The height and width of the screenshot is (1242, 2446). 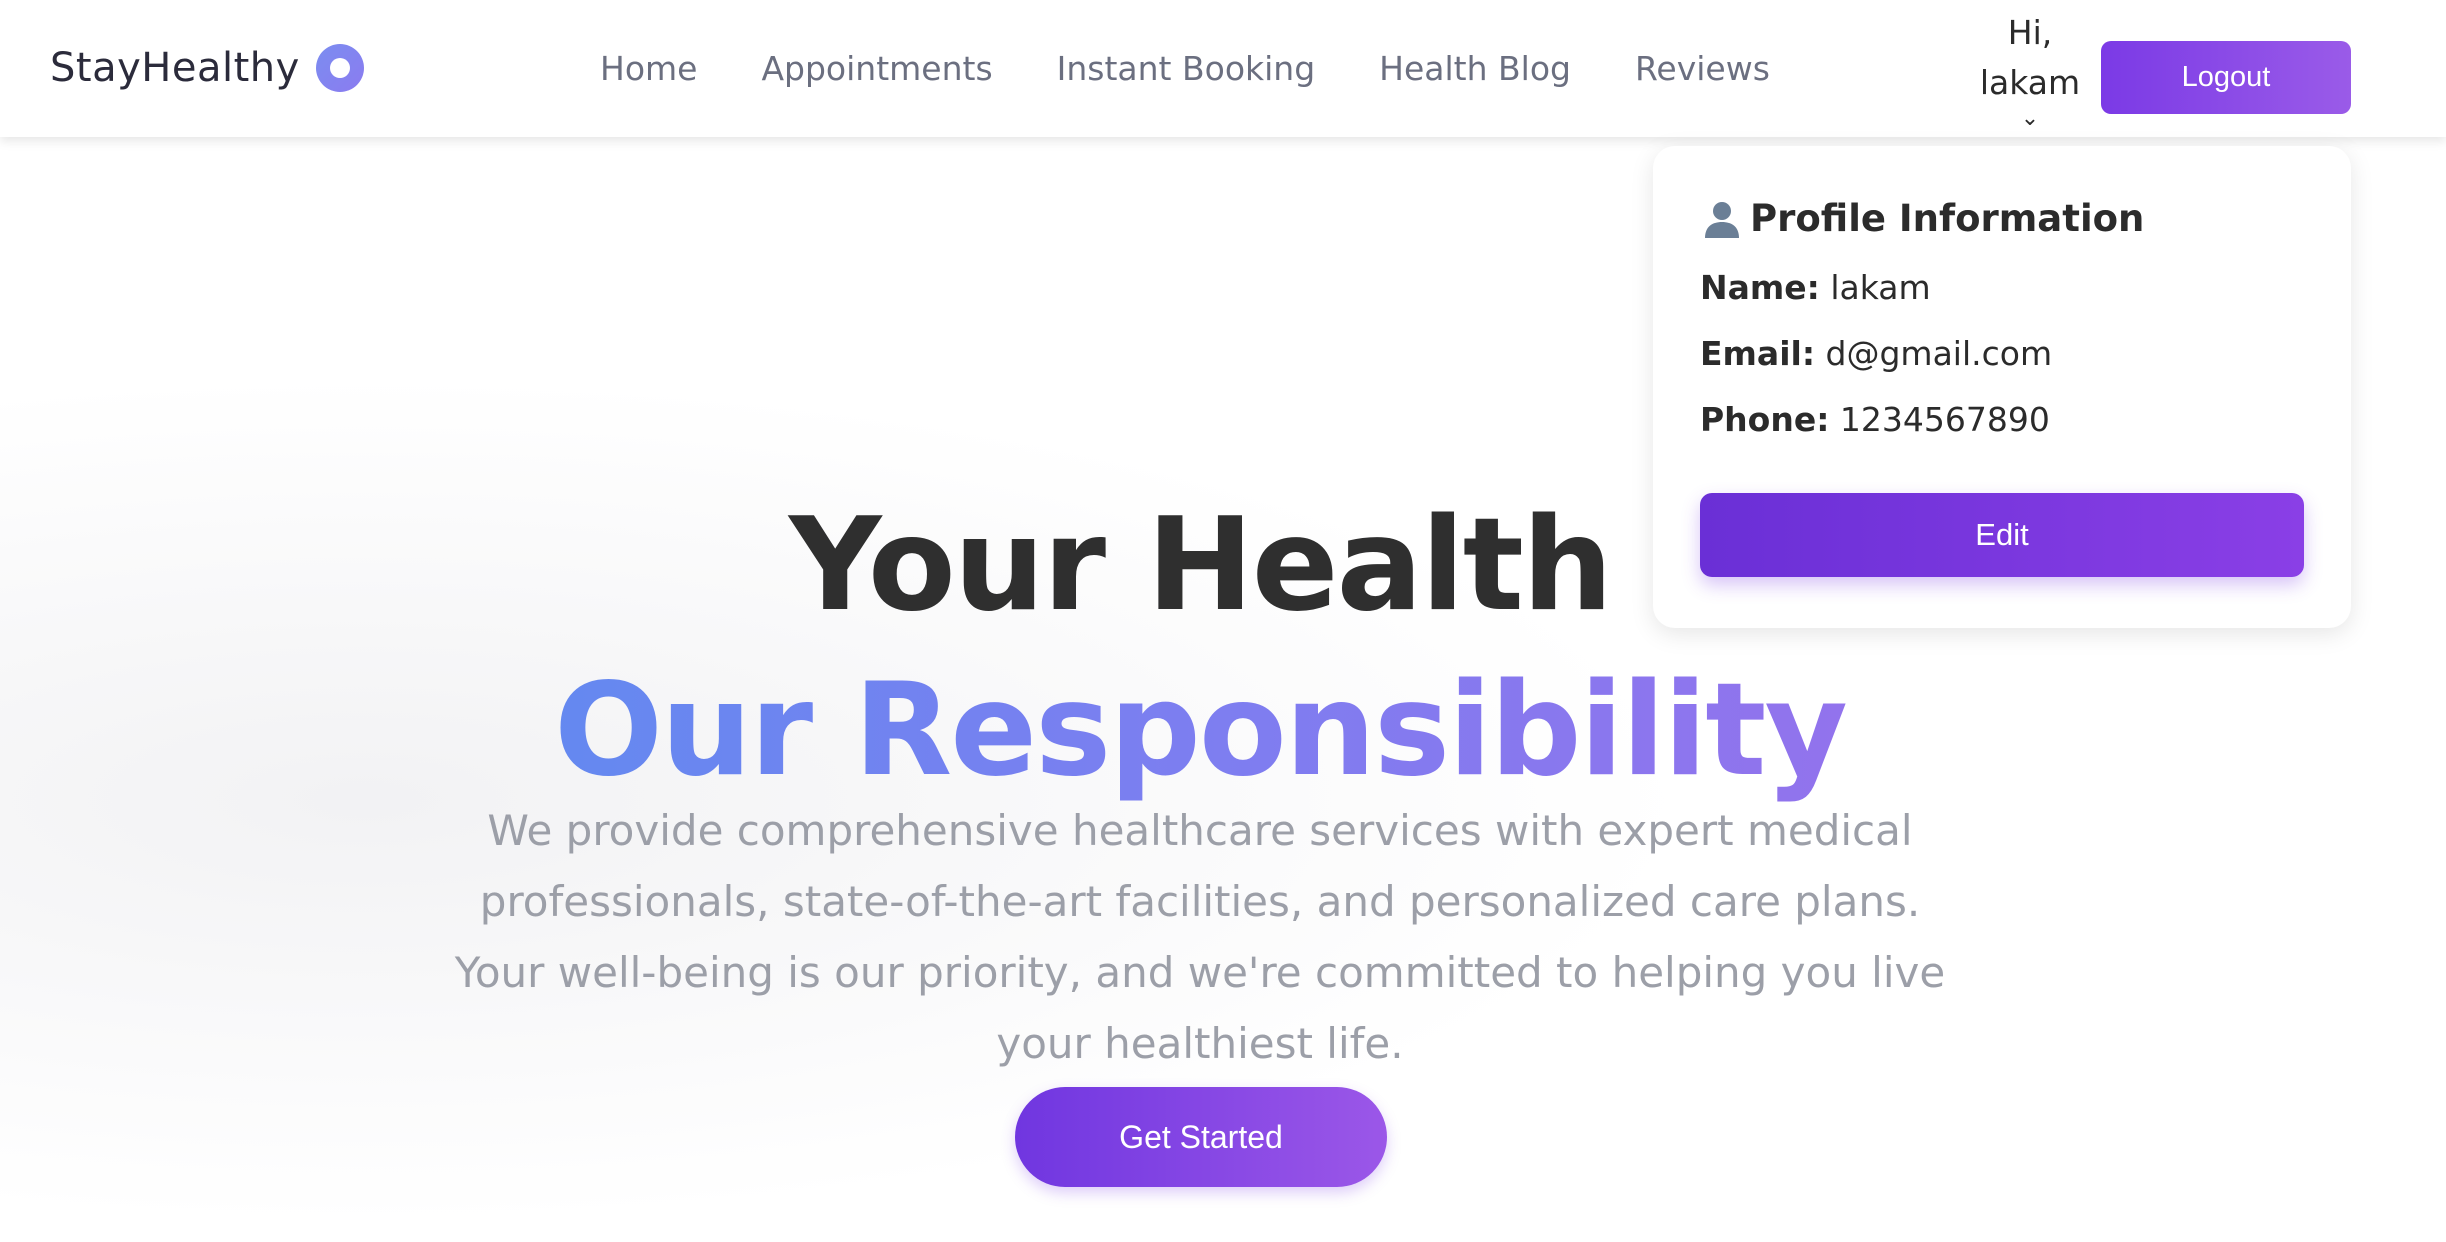 I want to click on profile-heading: Profile Information, so click(x=1922, y=218).